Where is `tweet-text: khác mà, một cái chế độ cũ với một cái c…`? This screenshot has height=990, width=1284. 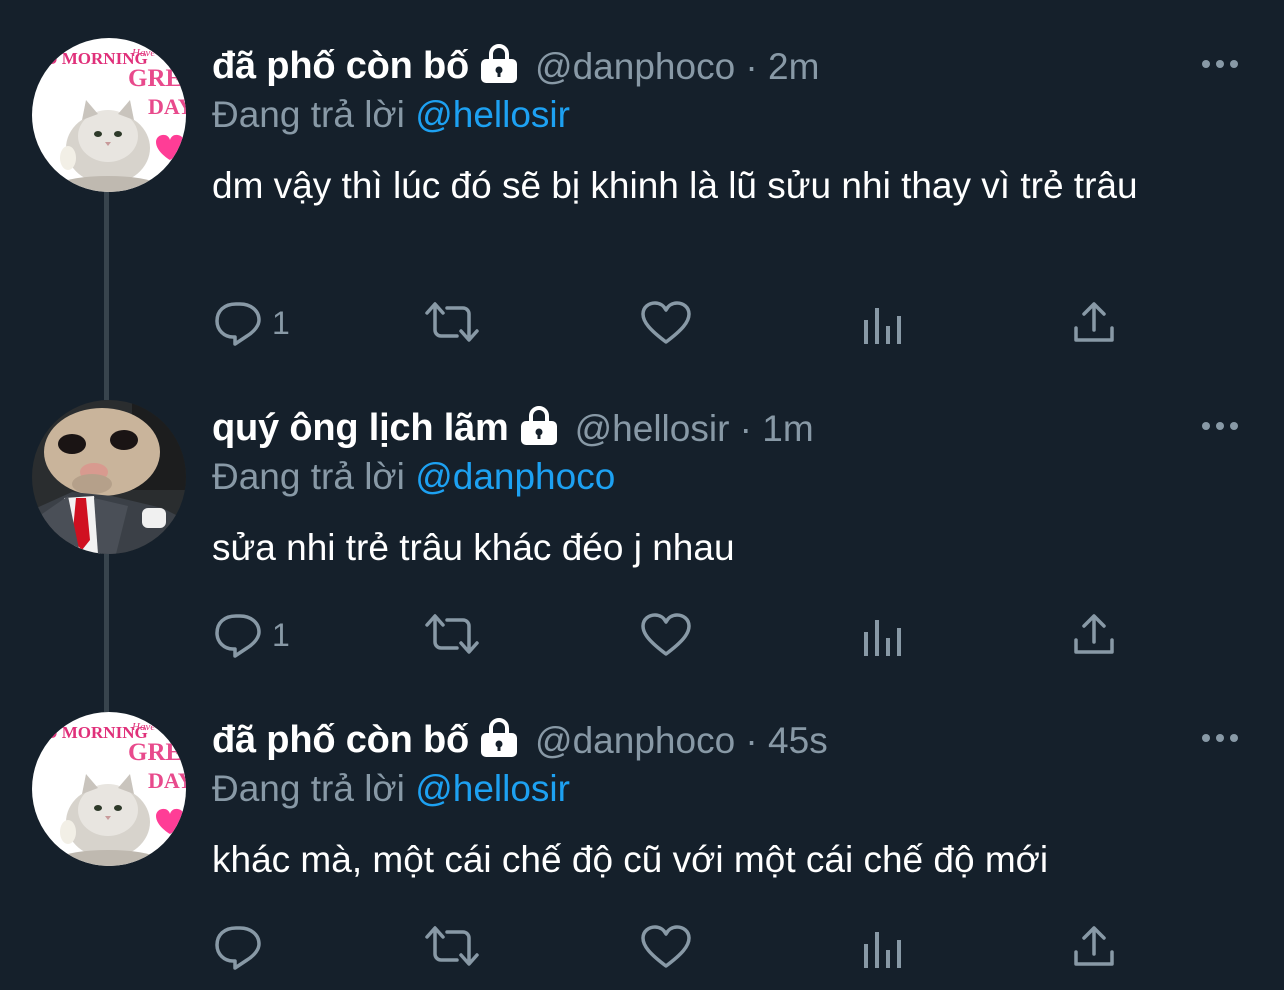
tweet-text: khác mà, một cái chế độ cũ với một cái c… is located at coordinates (630, 859).